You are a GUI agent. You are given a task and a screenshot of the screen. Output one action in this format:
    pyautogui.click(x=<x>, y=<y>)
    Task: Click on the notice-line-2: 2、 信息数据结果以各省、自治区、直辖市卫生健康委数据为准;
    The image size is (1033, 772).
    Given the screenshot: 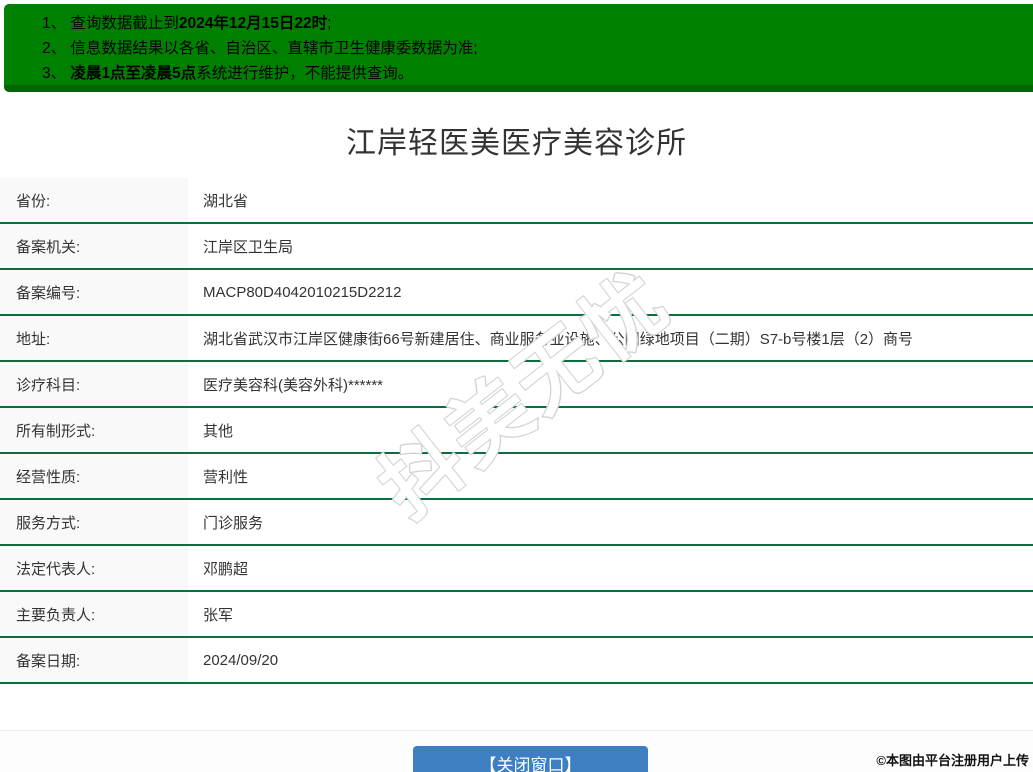 What is the action you would take?
    pyautogui.click(x=532, y=48)
    